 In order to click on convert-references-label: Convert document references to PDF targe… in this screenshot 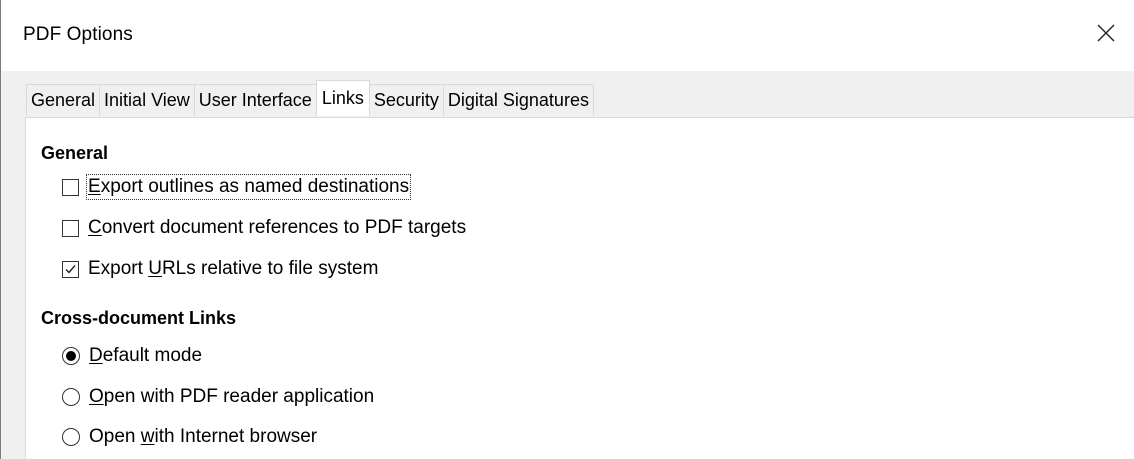, I will do `click(277, 227)`.